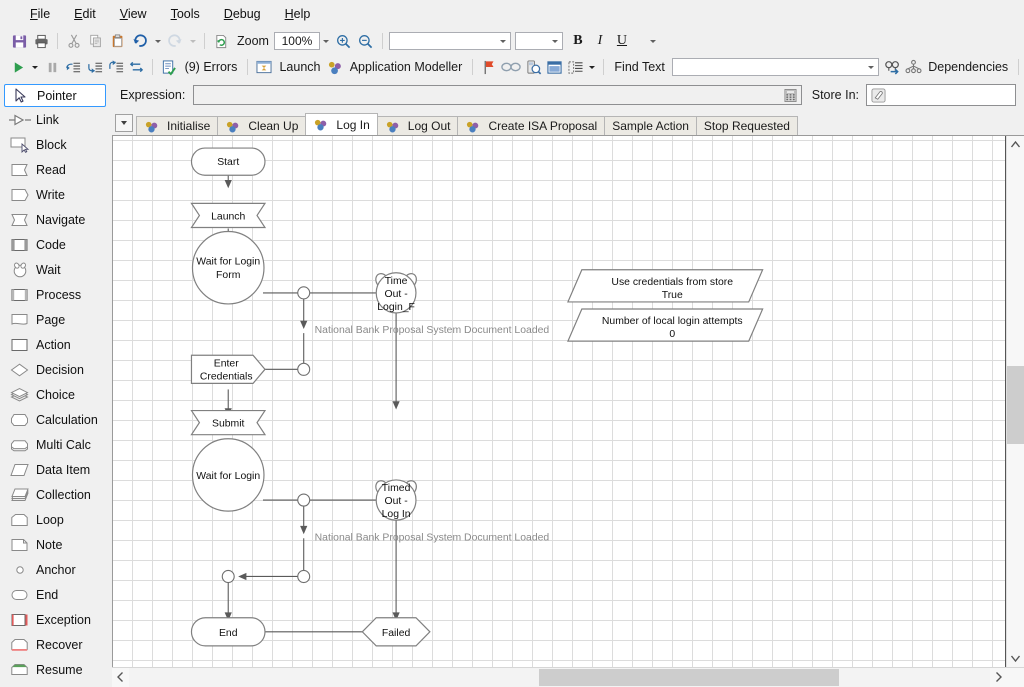 The image size is (1024, 687). I want to click on step-over-icon, so click(94, 67).